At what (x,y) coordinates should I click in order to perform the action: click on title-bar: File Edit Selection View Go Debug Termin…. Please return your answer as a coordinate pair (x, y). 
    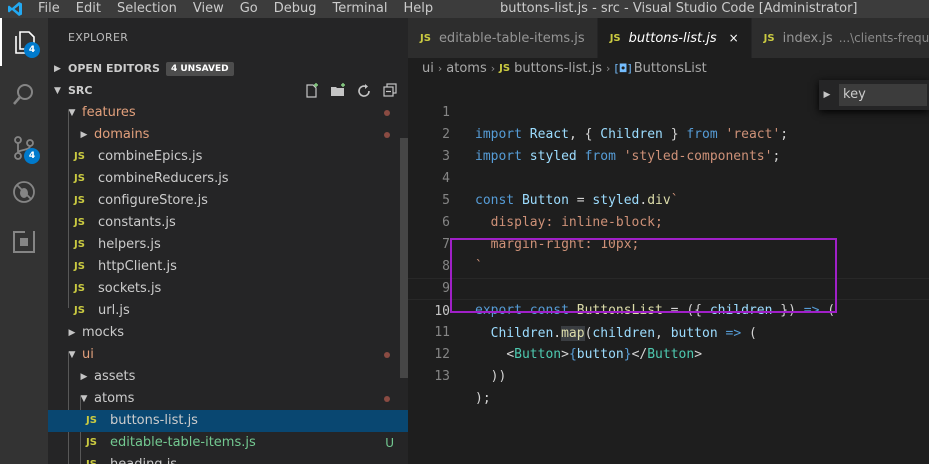
    Looking at the image, I should click on (464, 9).